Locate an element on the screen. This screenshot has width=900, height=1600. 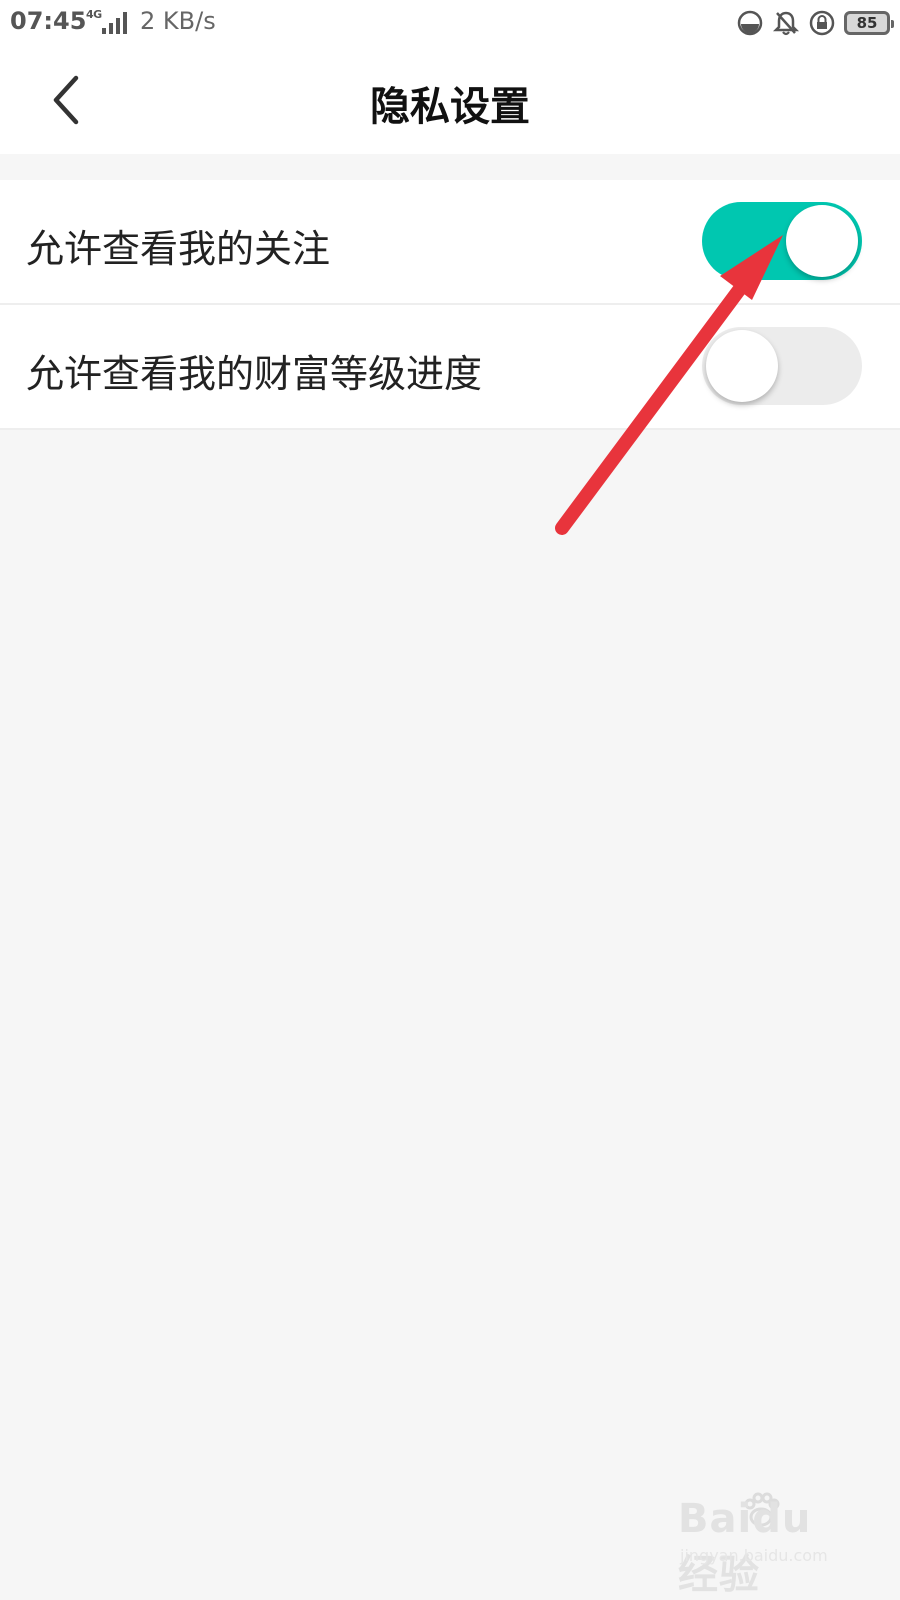
wealth-level-visibility-toggle is located at coordinates (782, 366).